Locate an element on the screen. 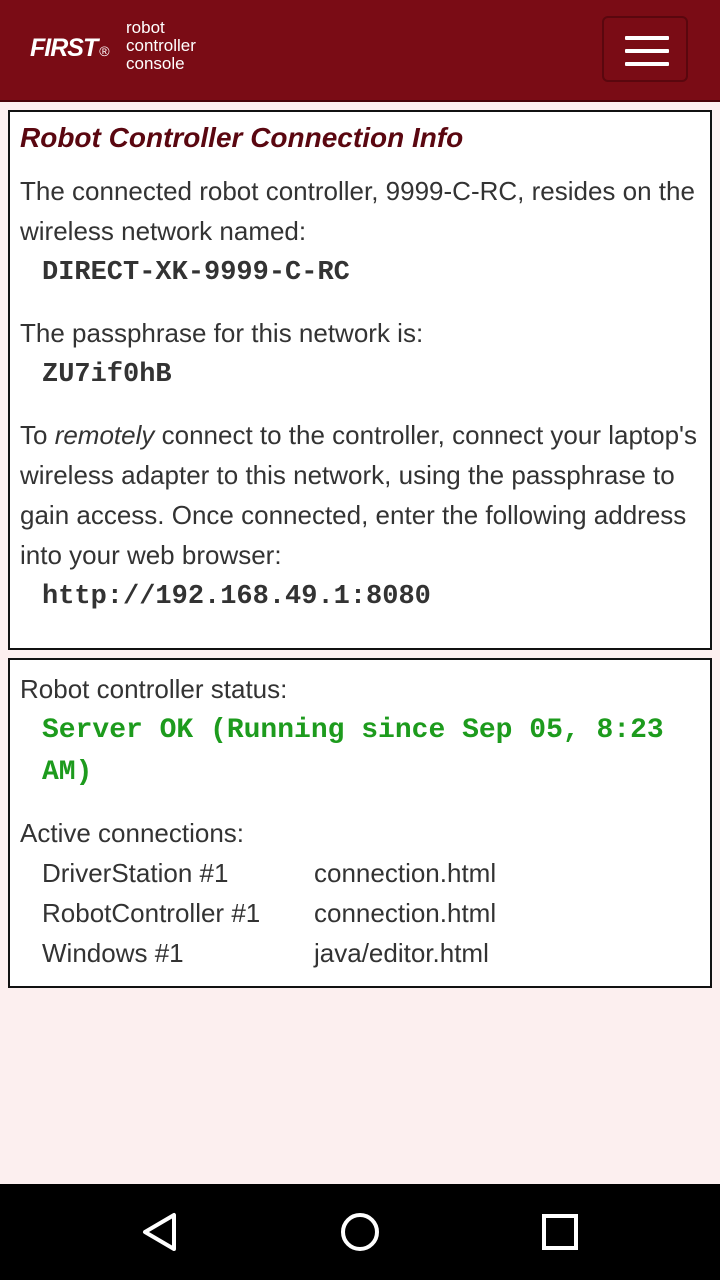 The image size is (720, 1280). home-icon is located at coordinates (360, 1232).